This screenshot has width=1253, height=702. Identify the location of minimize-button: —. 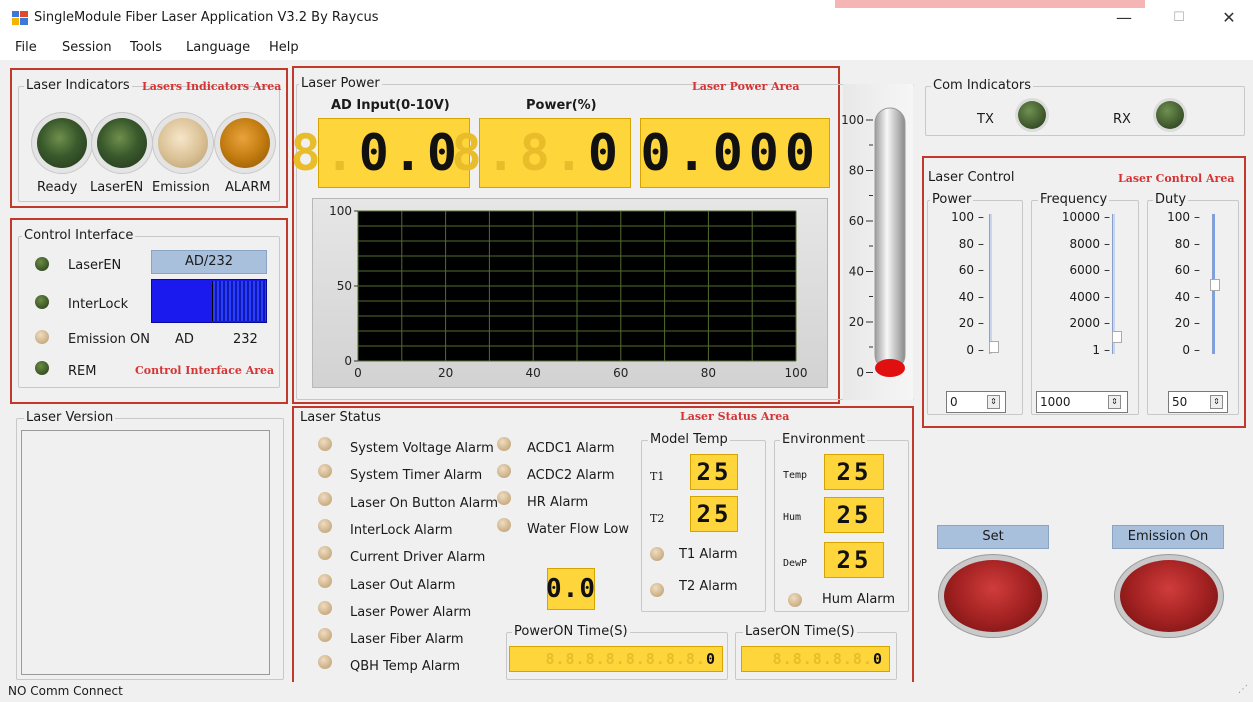
(1124, 18).